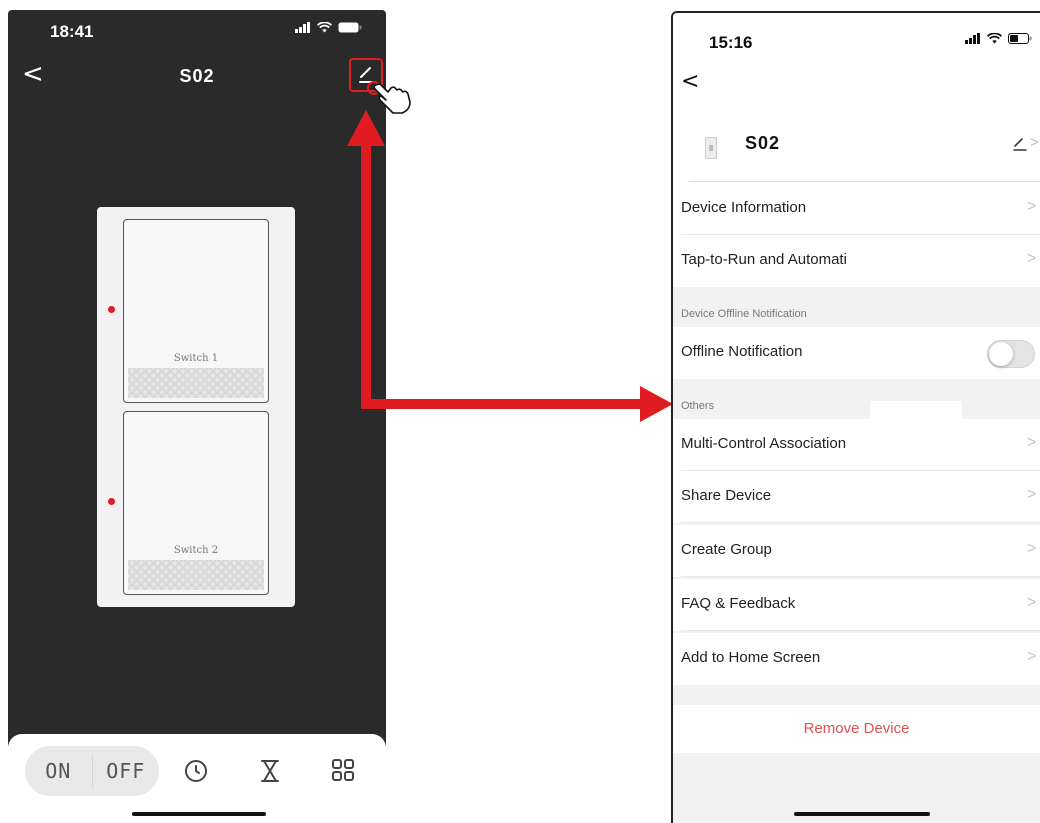 Image resolution: width=1040 pixels, height=823 pixels. What do you see at coordinates (196, 311) in the screenshot?
I see `switch-1-button: Switch 1` at bounding box center [196, 311].